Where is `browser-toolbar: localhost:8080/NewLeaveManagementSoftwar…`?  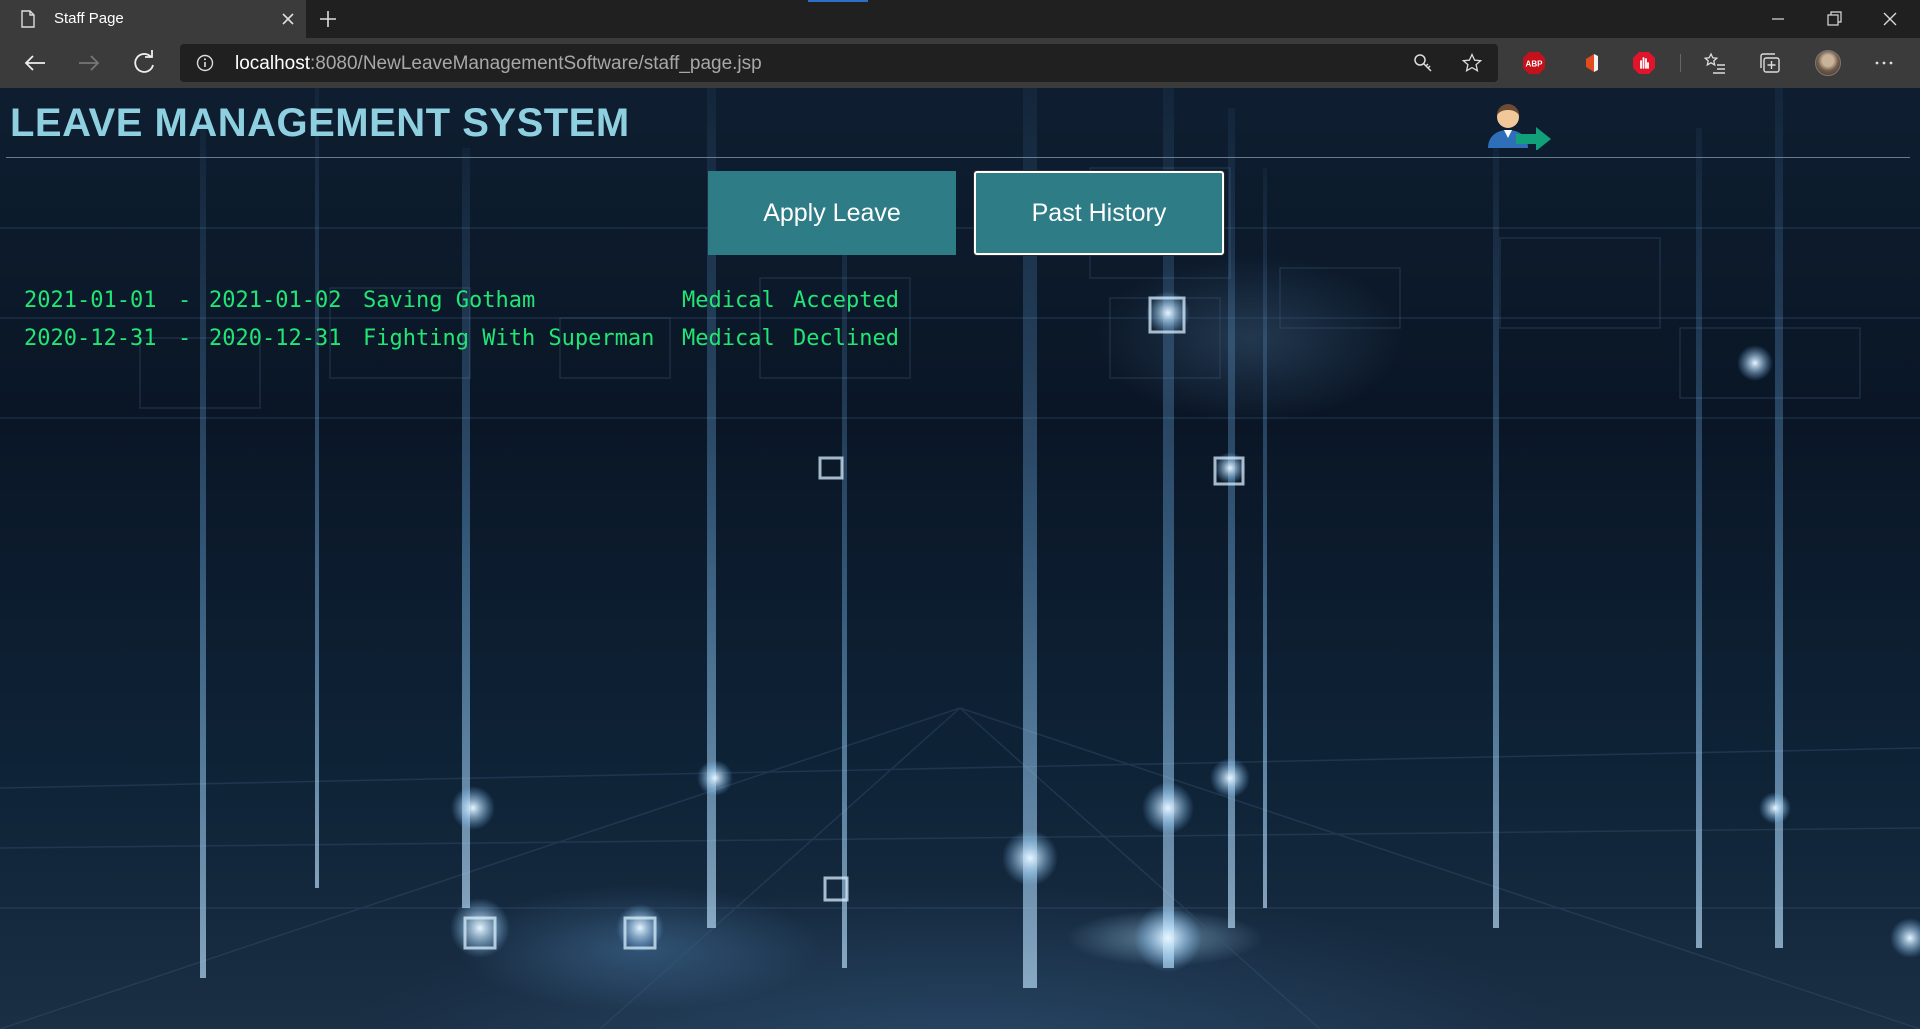 browser-toolbar: localhost:8080/NewLeaveManagementSoftwar… is located at coordinates (960, 63).